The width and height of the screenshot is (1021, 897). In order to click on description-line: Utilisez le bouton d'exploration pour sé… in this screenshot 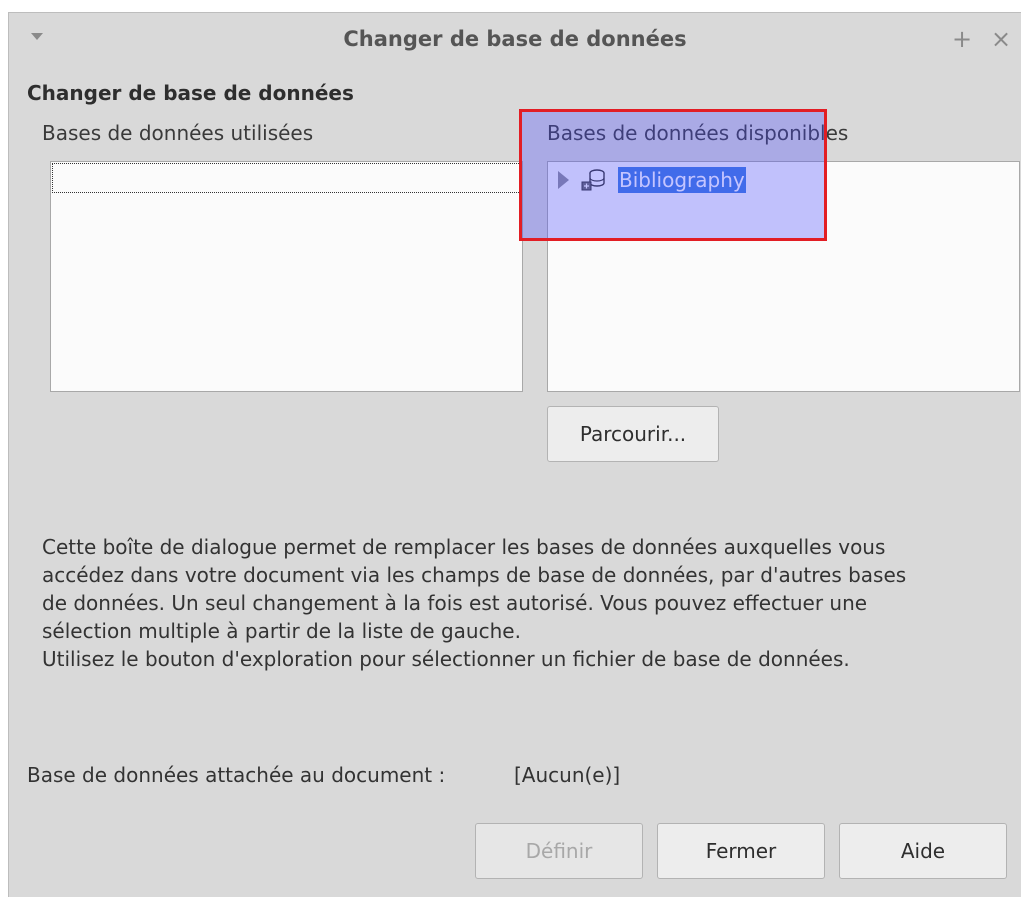, I will do `click(446, 659)`.